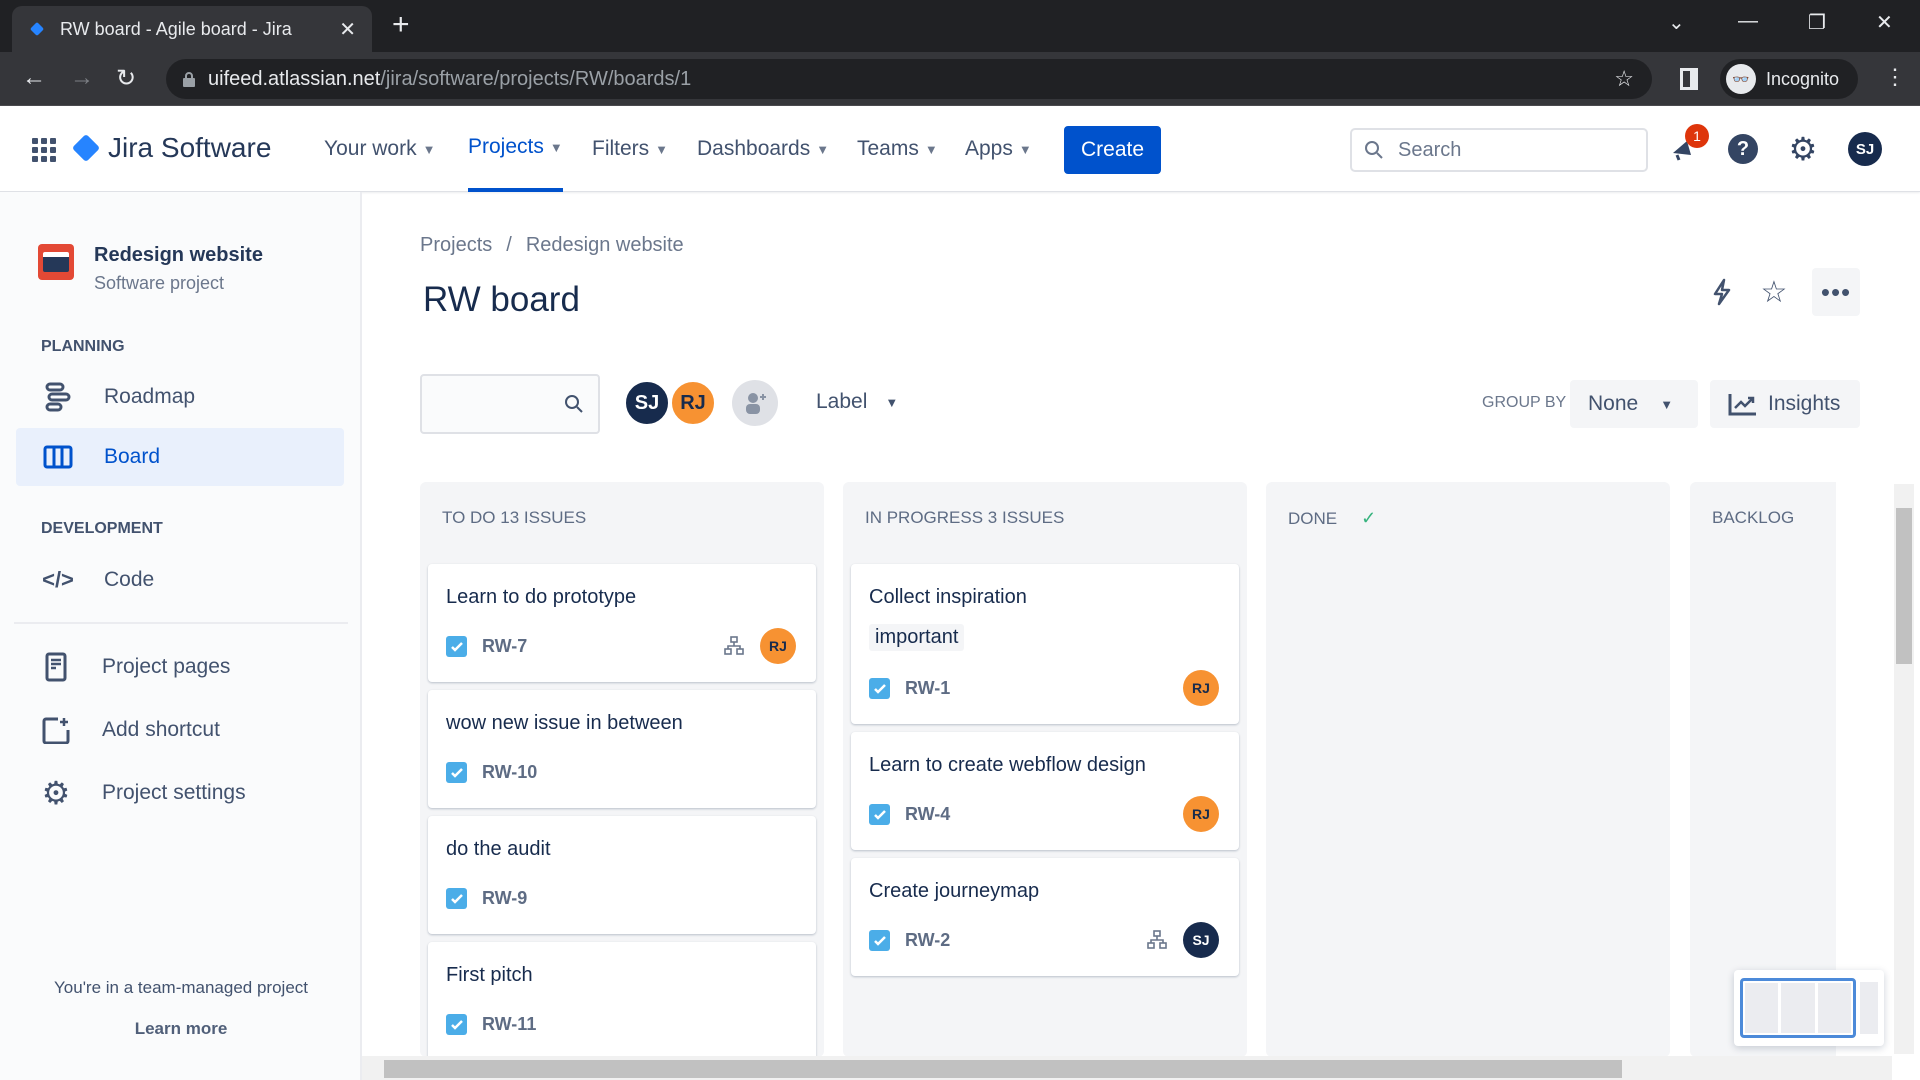  What do you see at coordinates (1634, 404) in the screenshot?
I see `group-by-dropdown: None ▼` at bounding box center [1634, 404].